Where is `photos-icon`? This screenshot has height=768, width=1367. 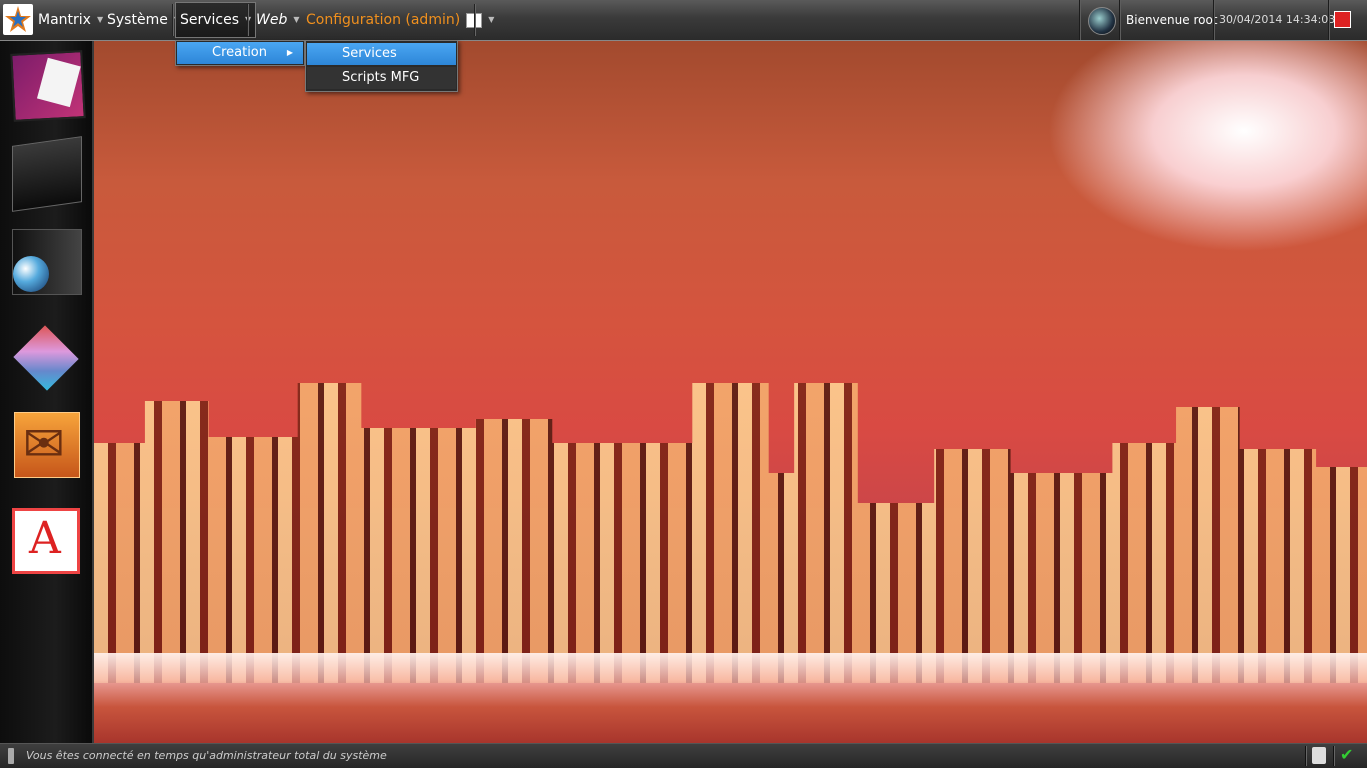 photos-icon is located at coordinates (48, 86).